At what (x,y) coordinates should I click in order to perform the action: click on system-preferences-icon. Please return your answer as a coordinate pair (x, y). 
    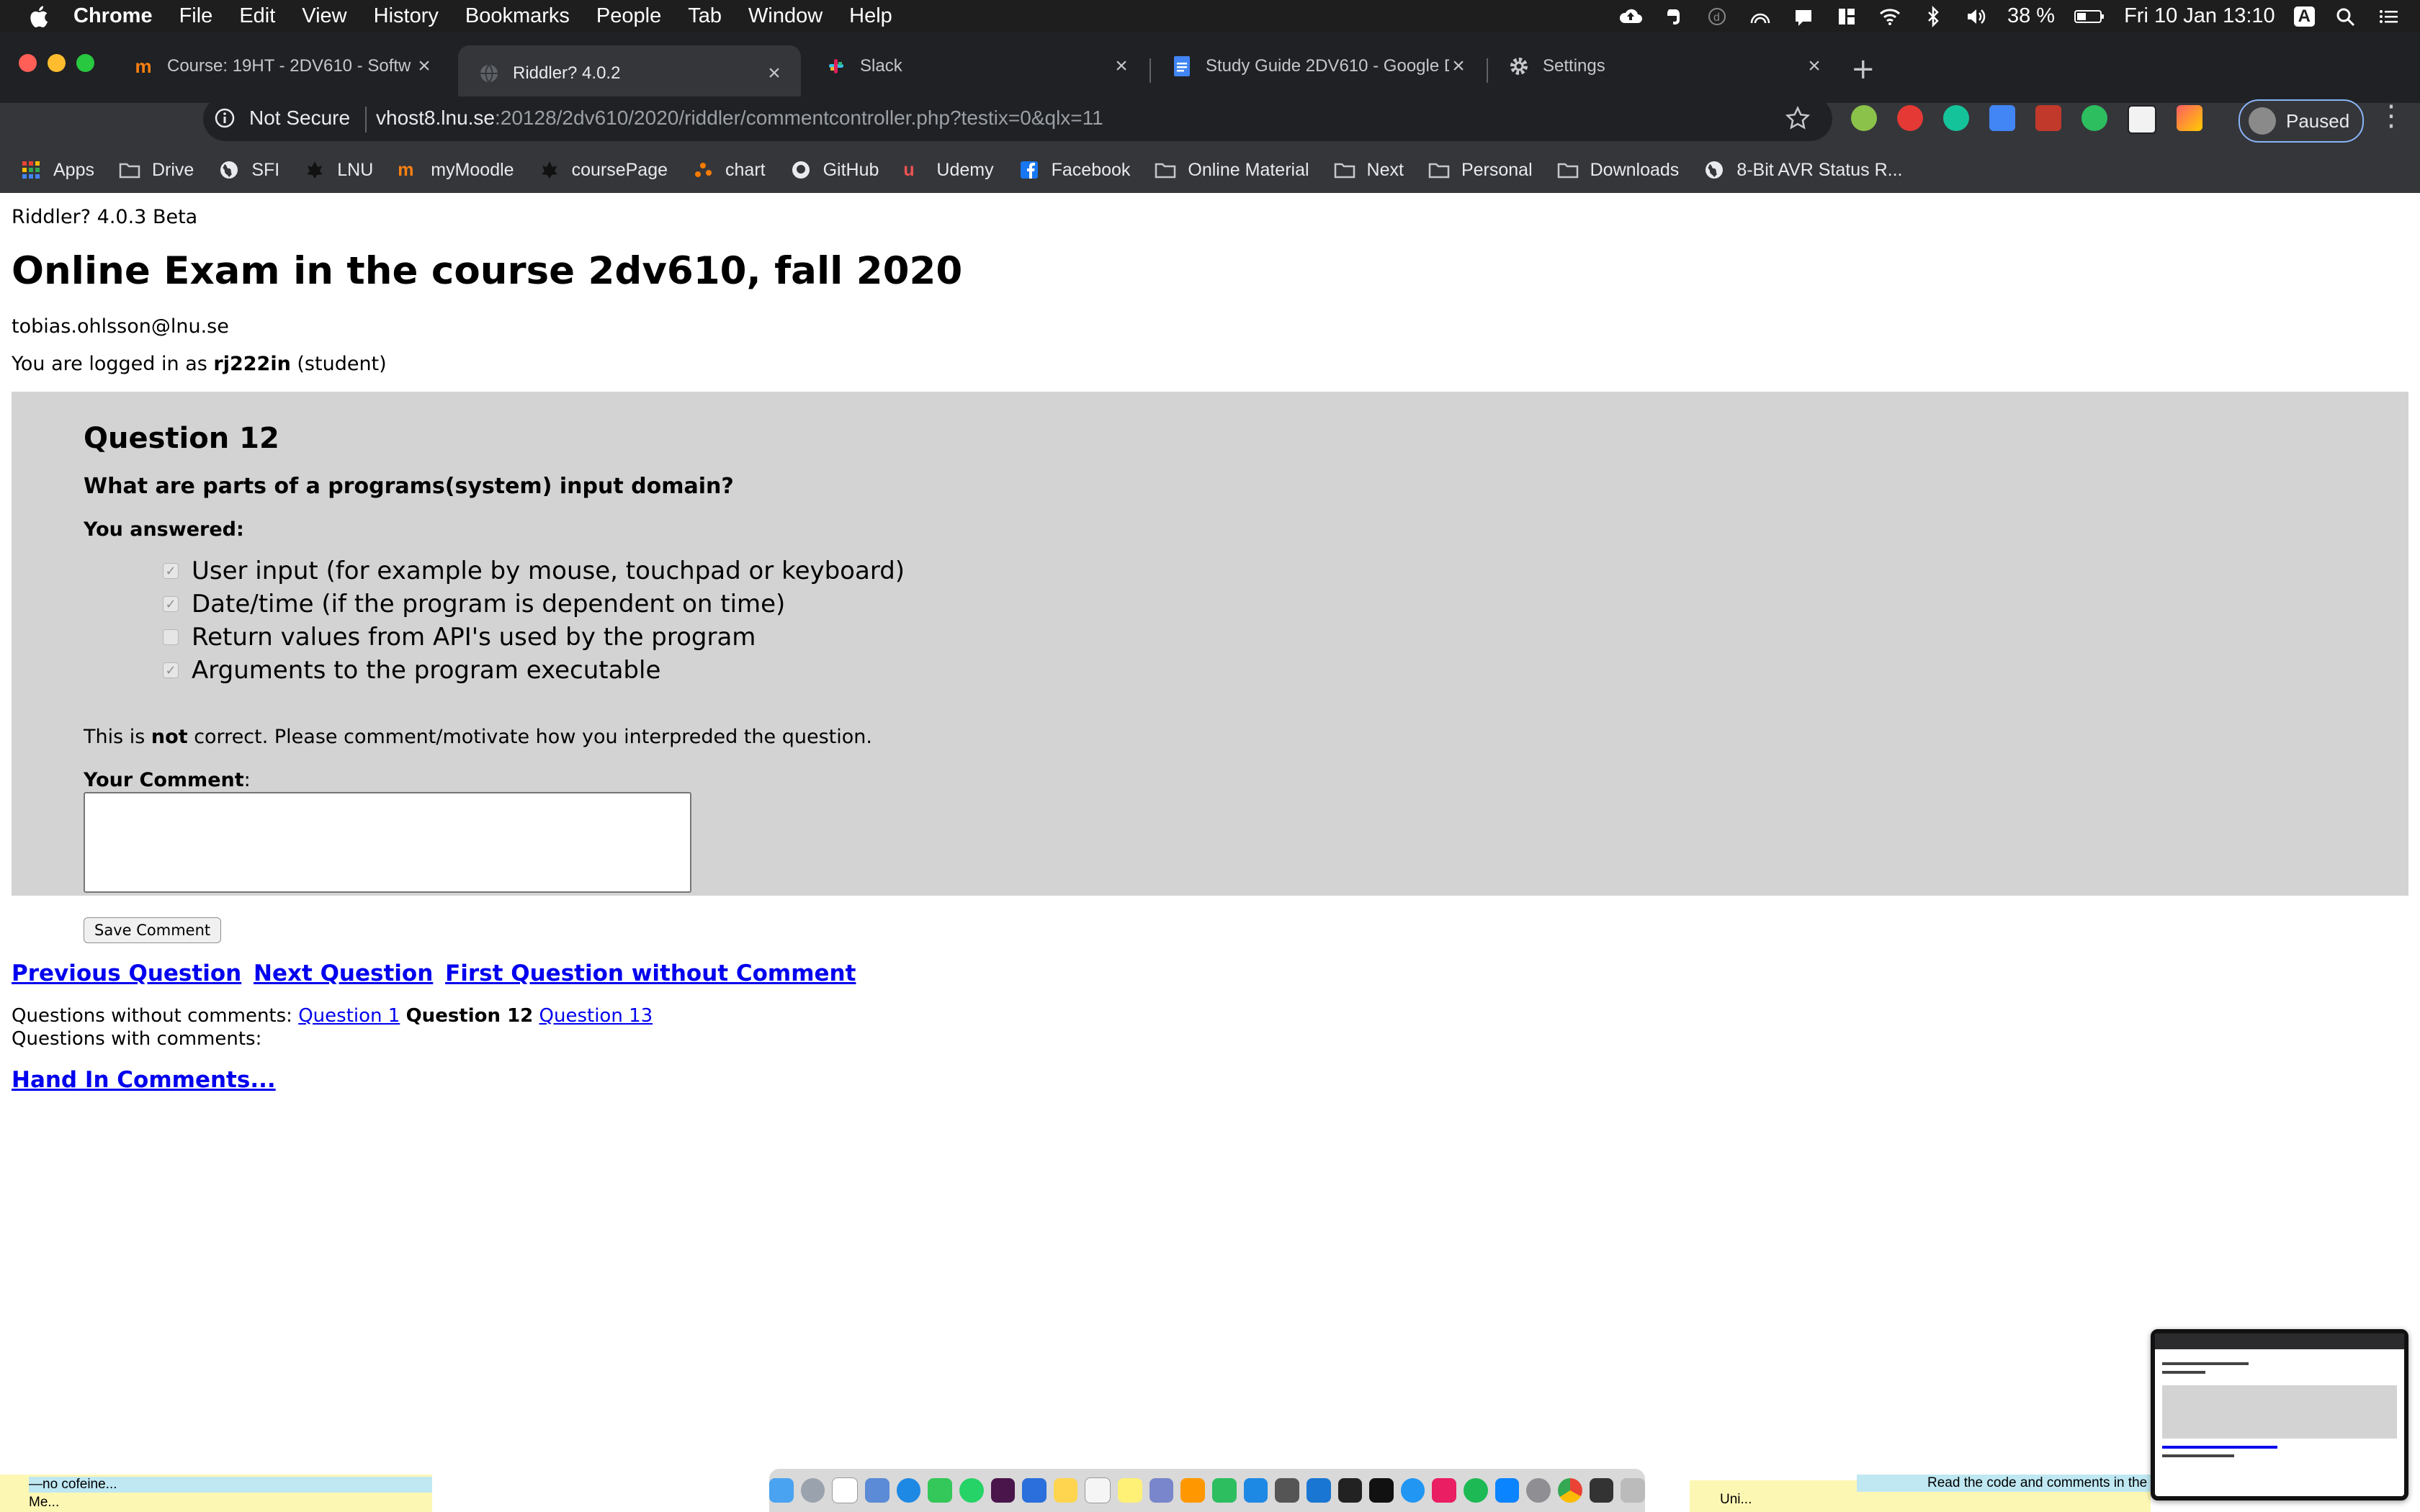
    Looking at the image, I should click on (1538, 1490).